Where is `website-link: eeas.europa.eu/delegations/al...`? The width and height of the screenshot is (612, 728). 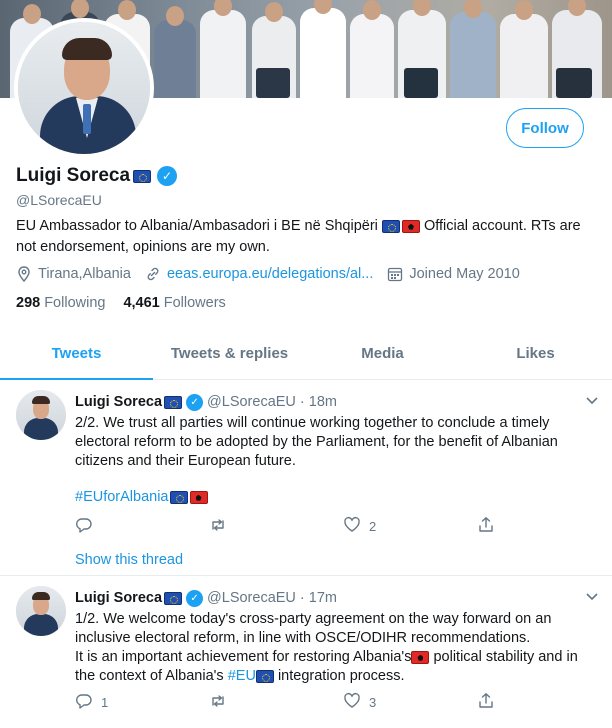
website-link: eeas.europa.eu/delegations/al... is located at coordinates (270, 274).